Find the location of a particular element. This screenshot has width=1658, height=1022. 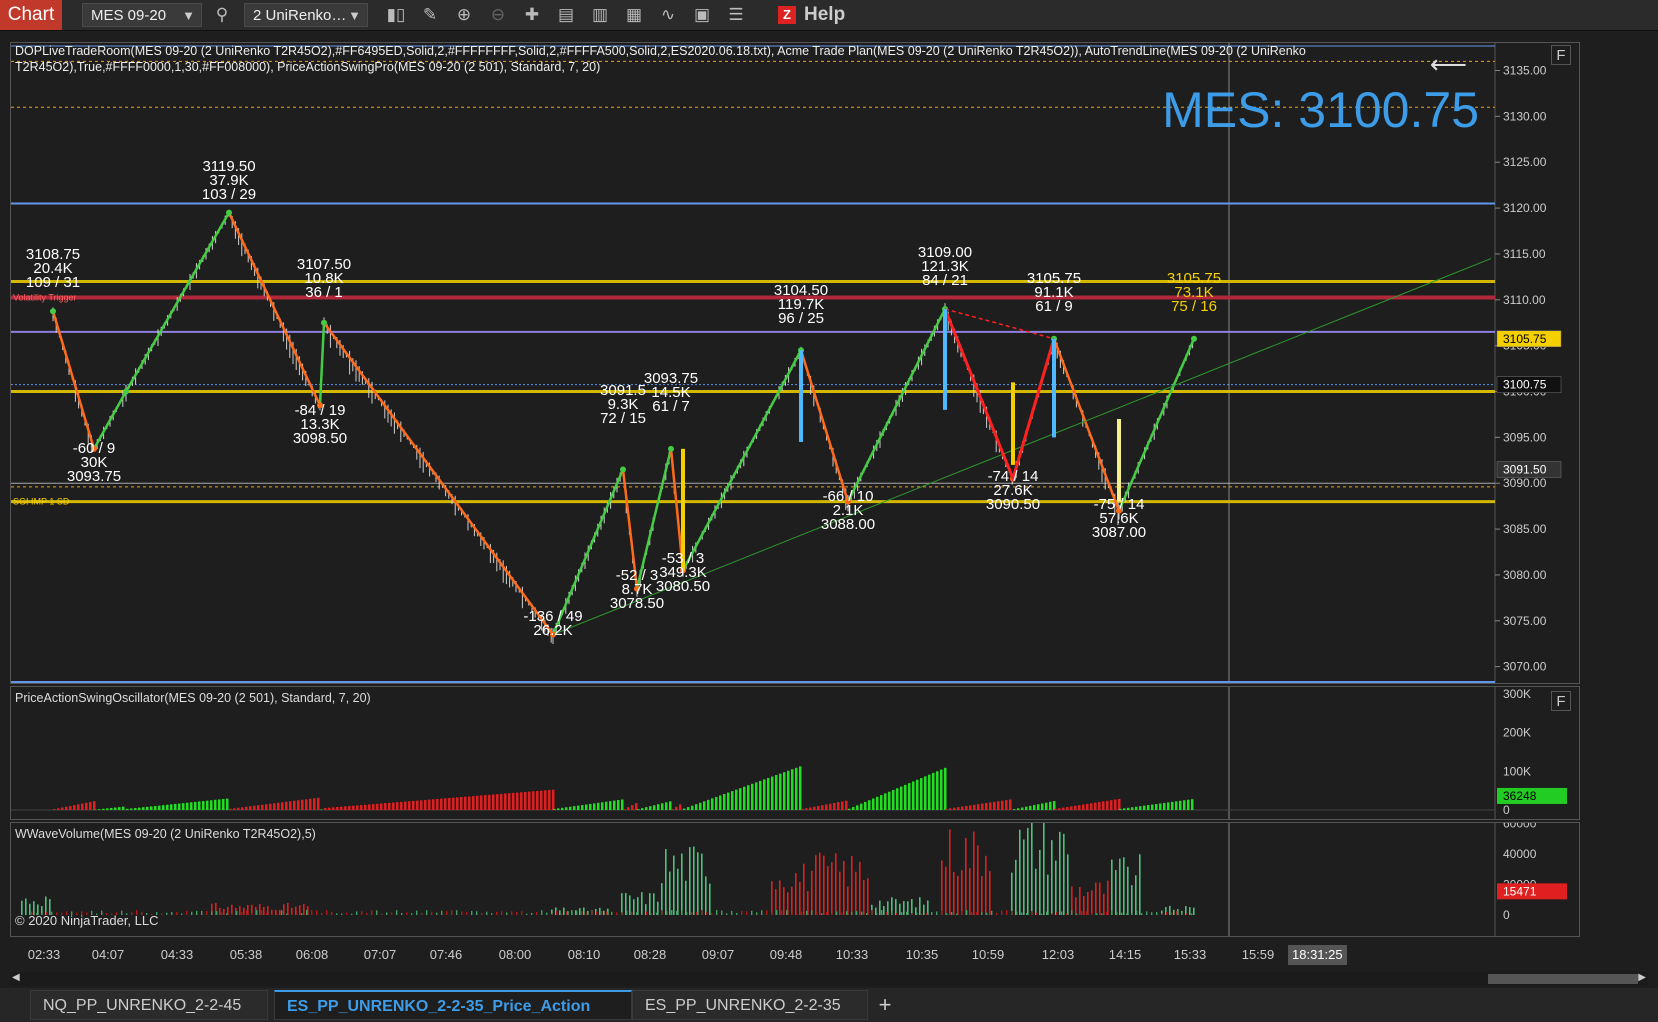

horizontal-scrollbar: ◀ ▶ is located at coordinates (829, 979).